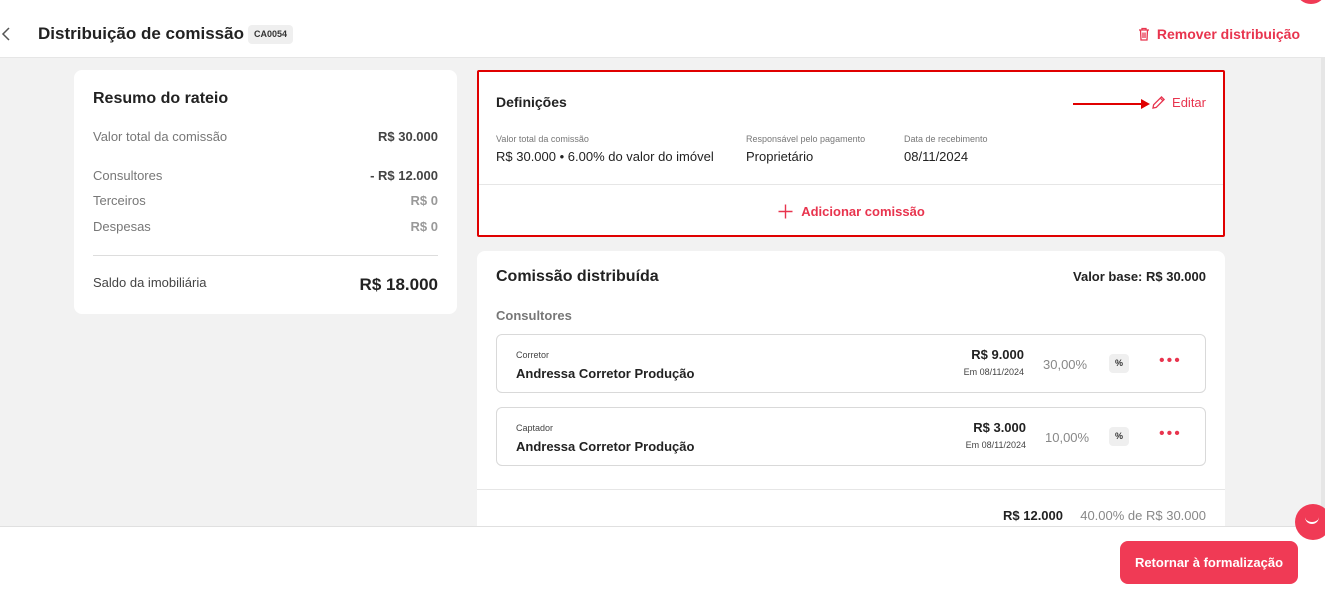 Image resolution: width=1325 pixels, height=598 pixels. What do you see at coordinates (265, 285) in the screenshot?
I see `summary-balance: Saldo da imobiliária R$ 18.000` at bounding box center [265, 285].